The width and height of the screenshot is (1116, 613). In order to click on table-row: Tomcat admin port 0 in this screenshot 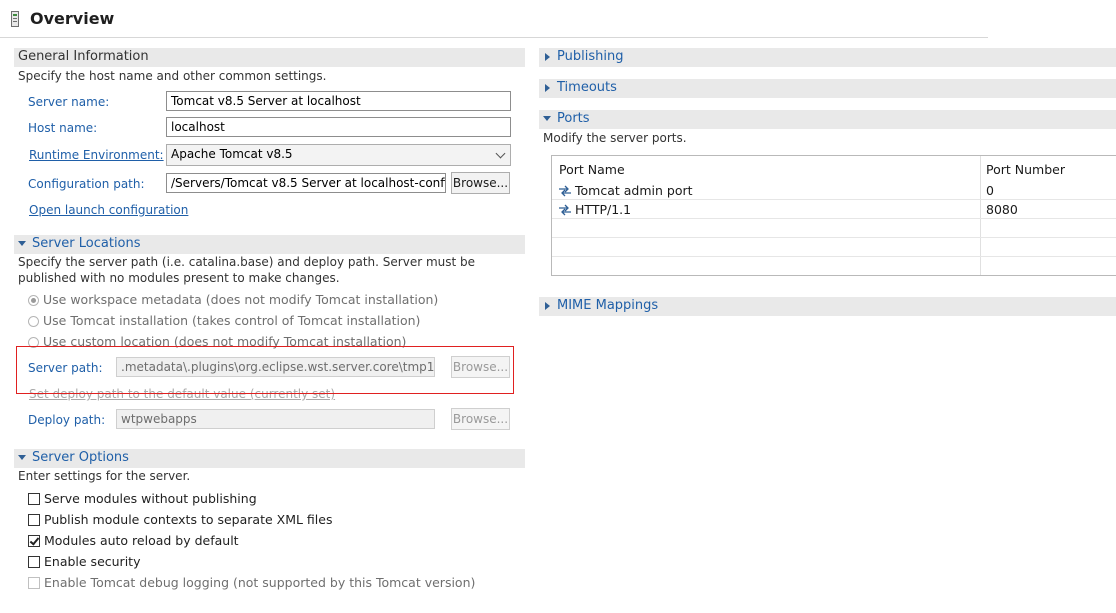, I will do `click(834, 190)`.